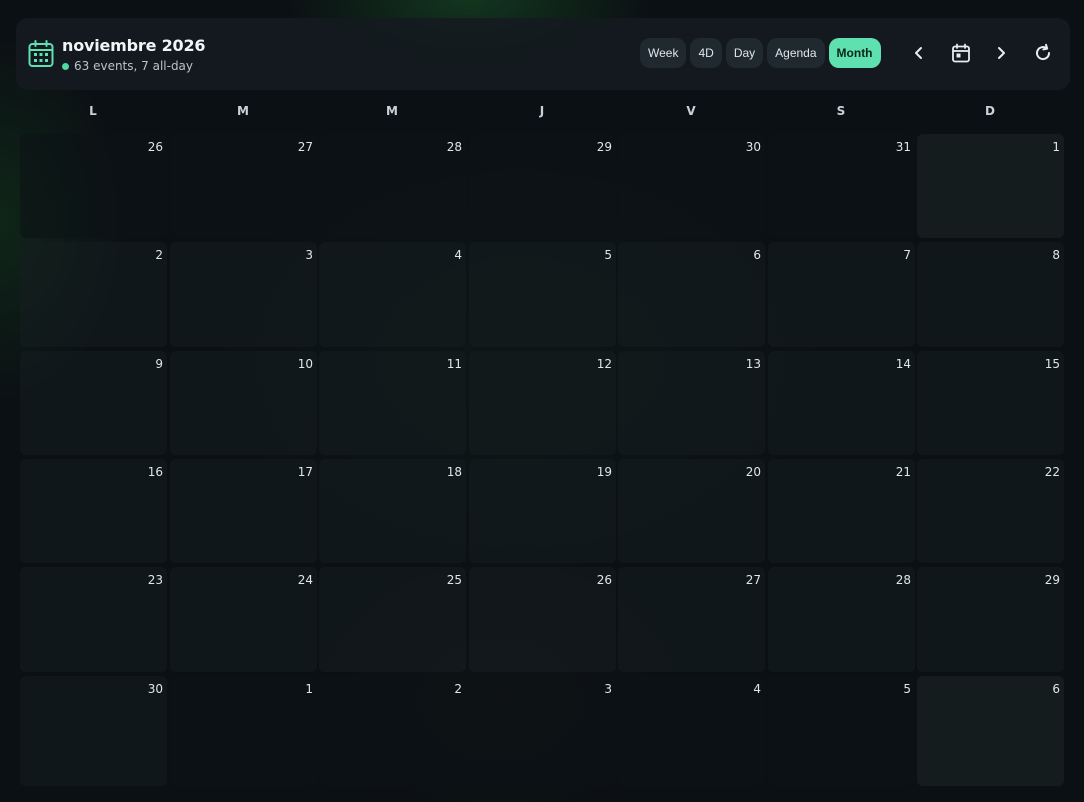  I want to click on day-number: 20, so click(753, 472).